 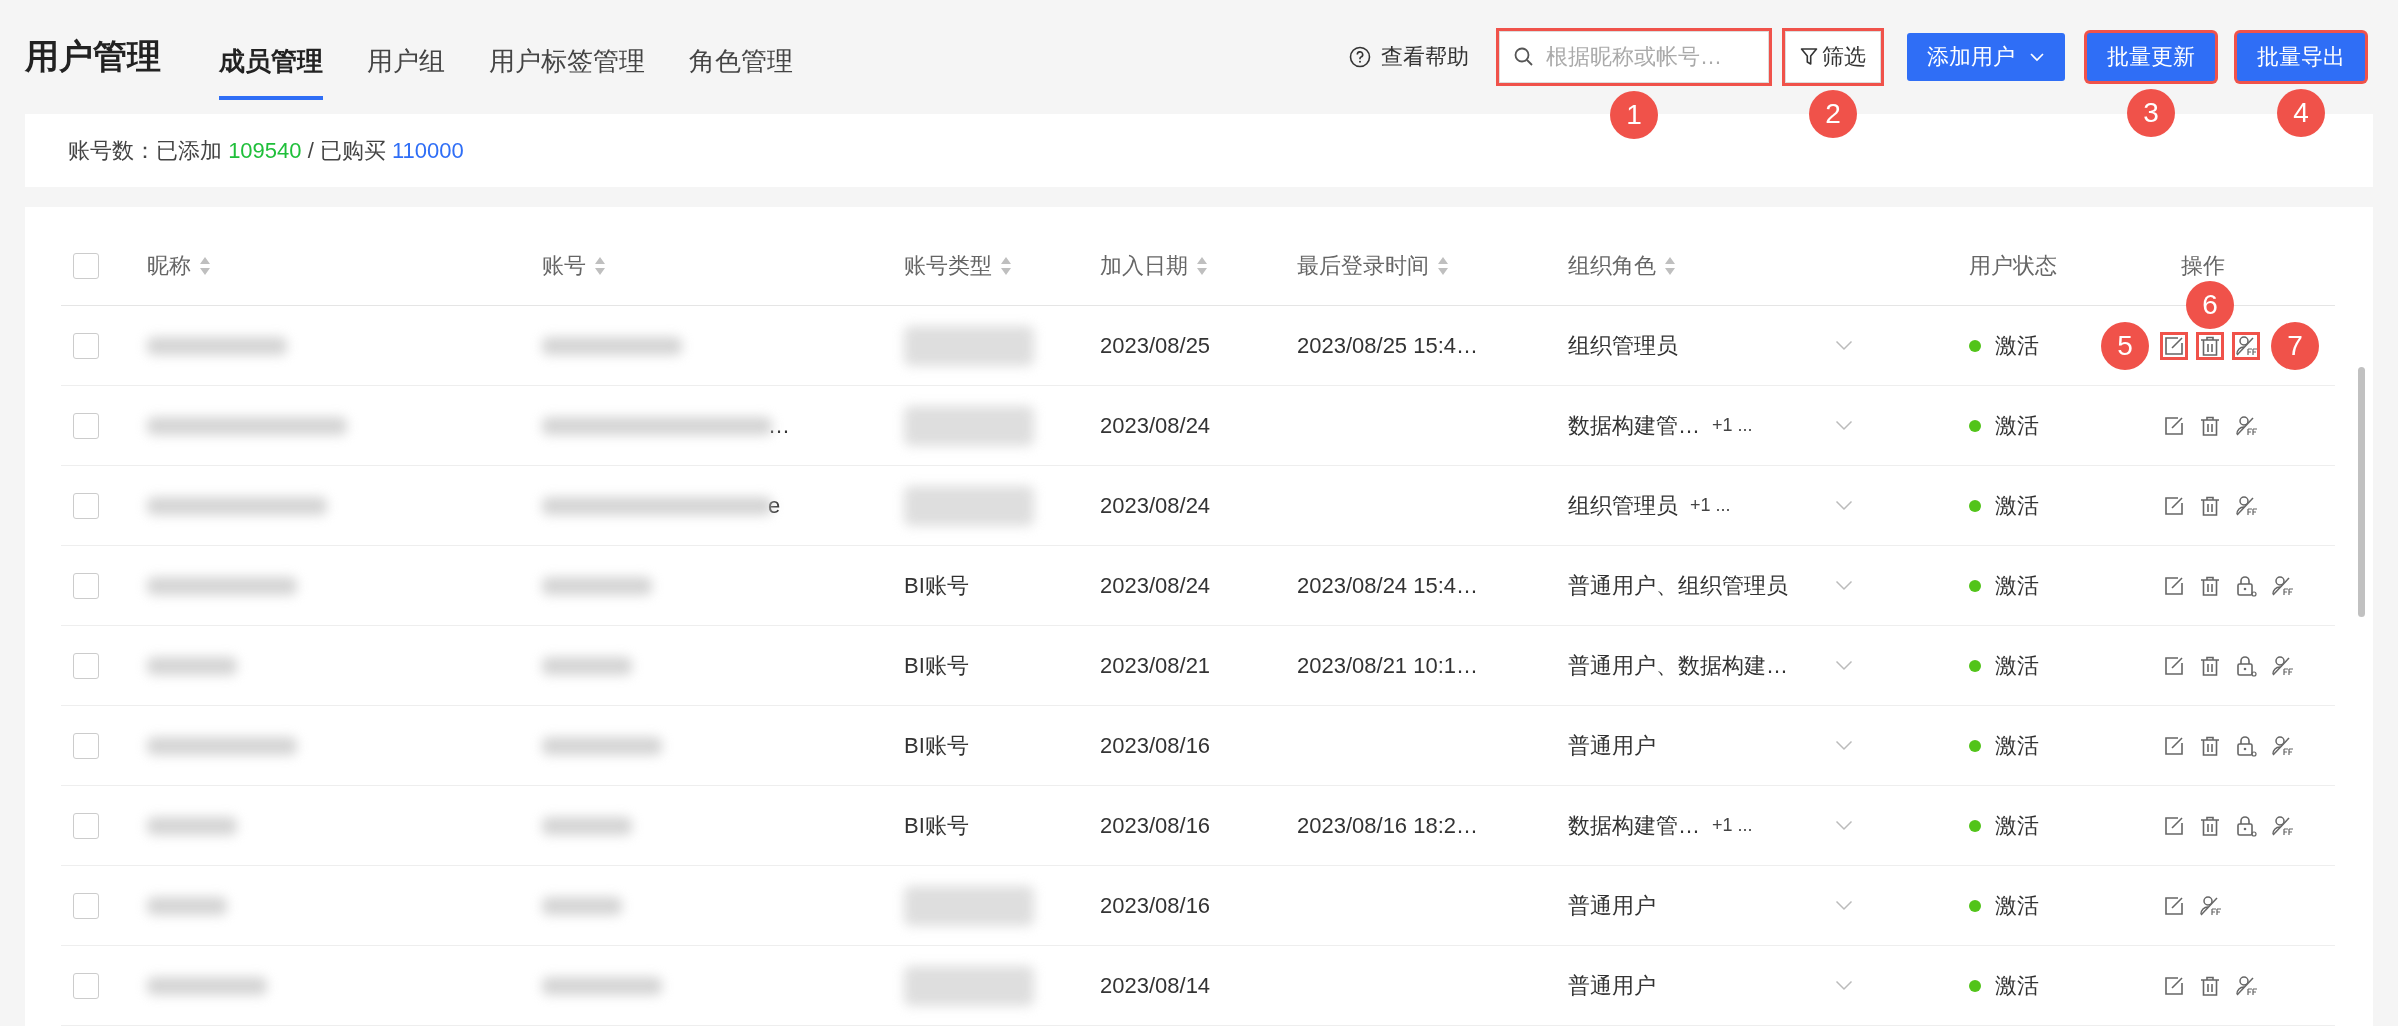 What do you see at coordinates (2361, 492) in the screenshot?
I see `scrollbar` at bounding box center [2361, 492].